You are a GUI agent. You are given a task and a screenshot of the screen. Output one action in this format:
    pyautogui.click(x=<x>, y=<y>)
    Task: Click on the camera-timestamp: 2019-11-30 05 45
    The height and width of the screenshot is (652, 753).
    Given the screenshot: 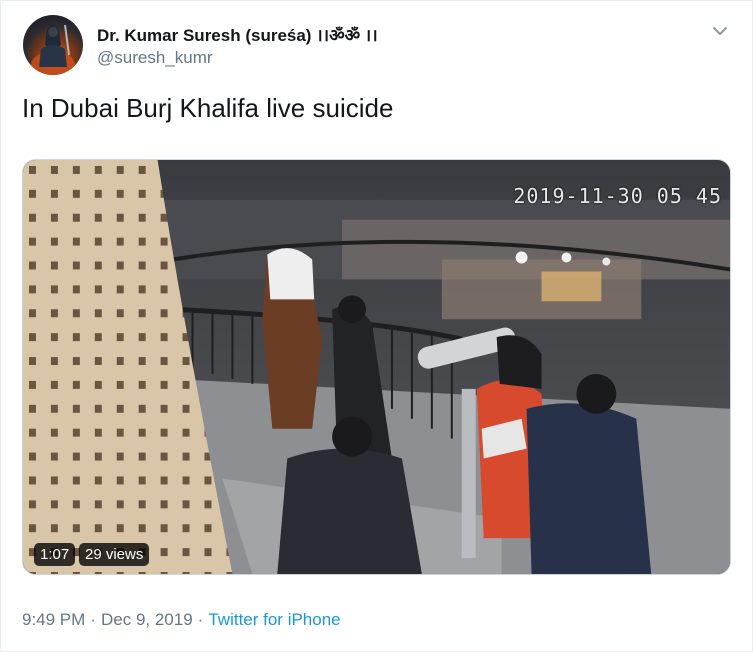 What is the action you would take?
    pyautogui.click(x=617, y=196)
    